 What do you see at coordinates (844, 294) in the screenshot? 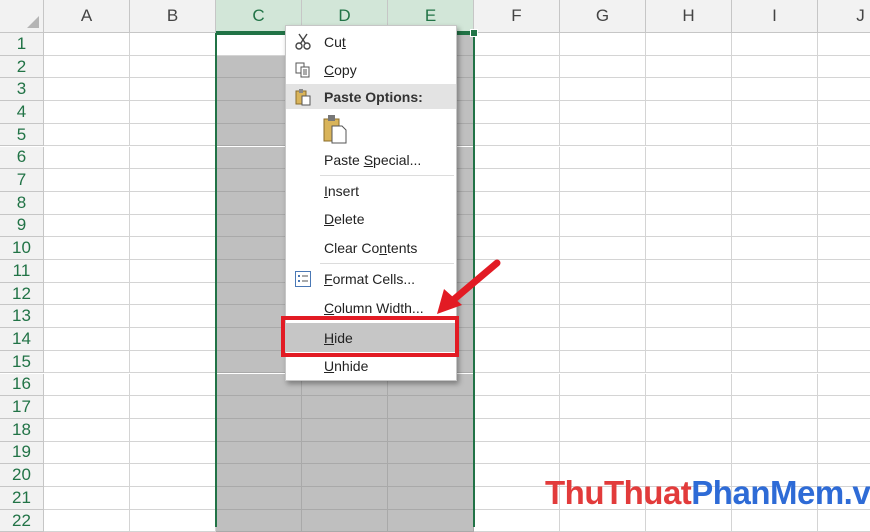
I see `cell-j12` at bounding box center [844, 294].